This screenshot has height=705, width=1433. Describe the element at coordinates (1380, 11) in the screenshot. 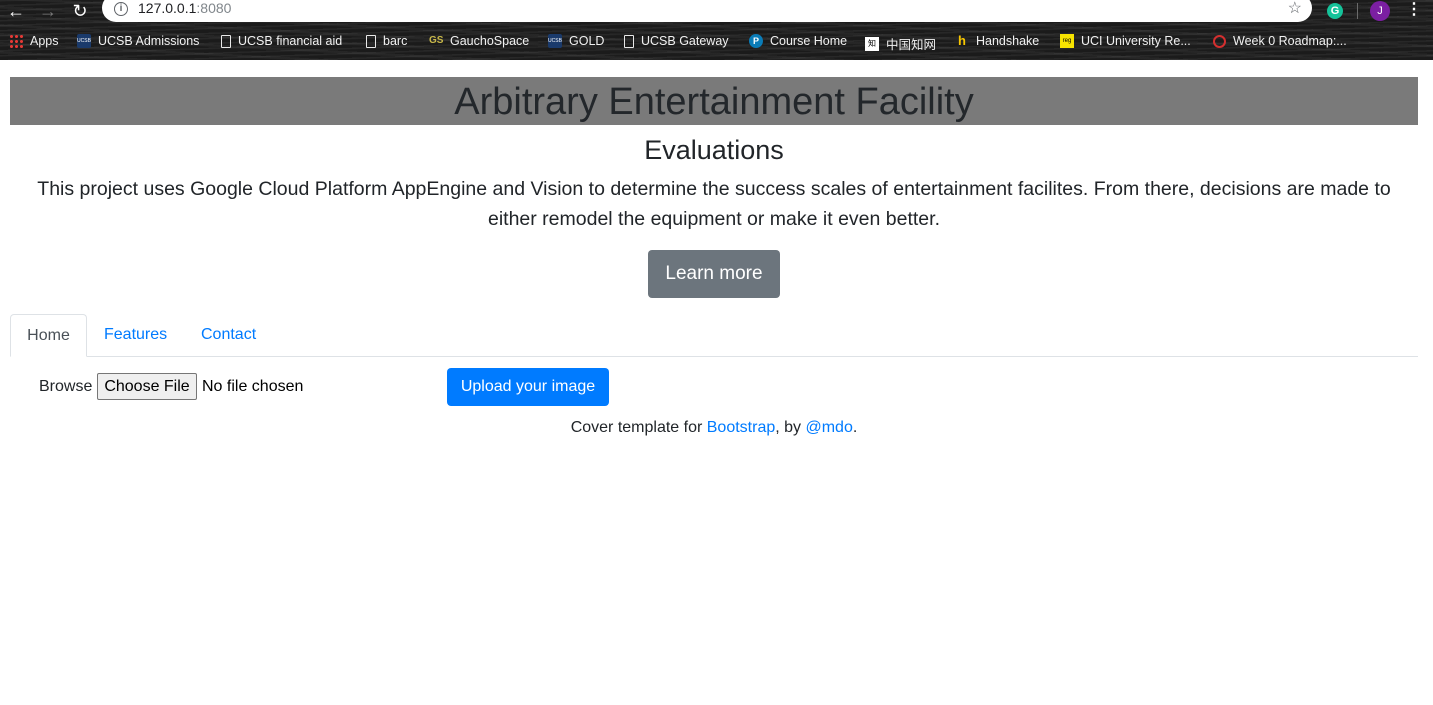

I see `profile-avatar: J` at that location.